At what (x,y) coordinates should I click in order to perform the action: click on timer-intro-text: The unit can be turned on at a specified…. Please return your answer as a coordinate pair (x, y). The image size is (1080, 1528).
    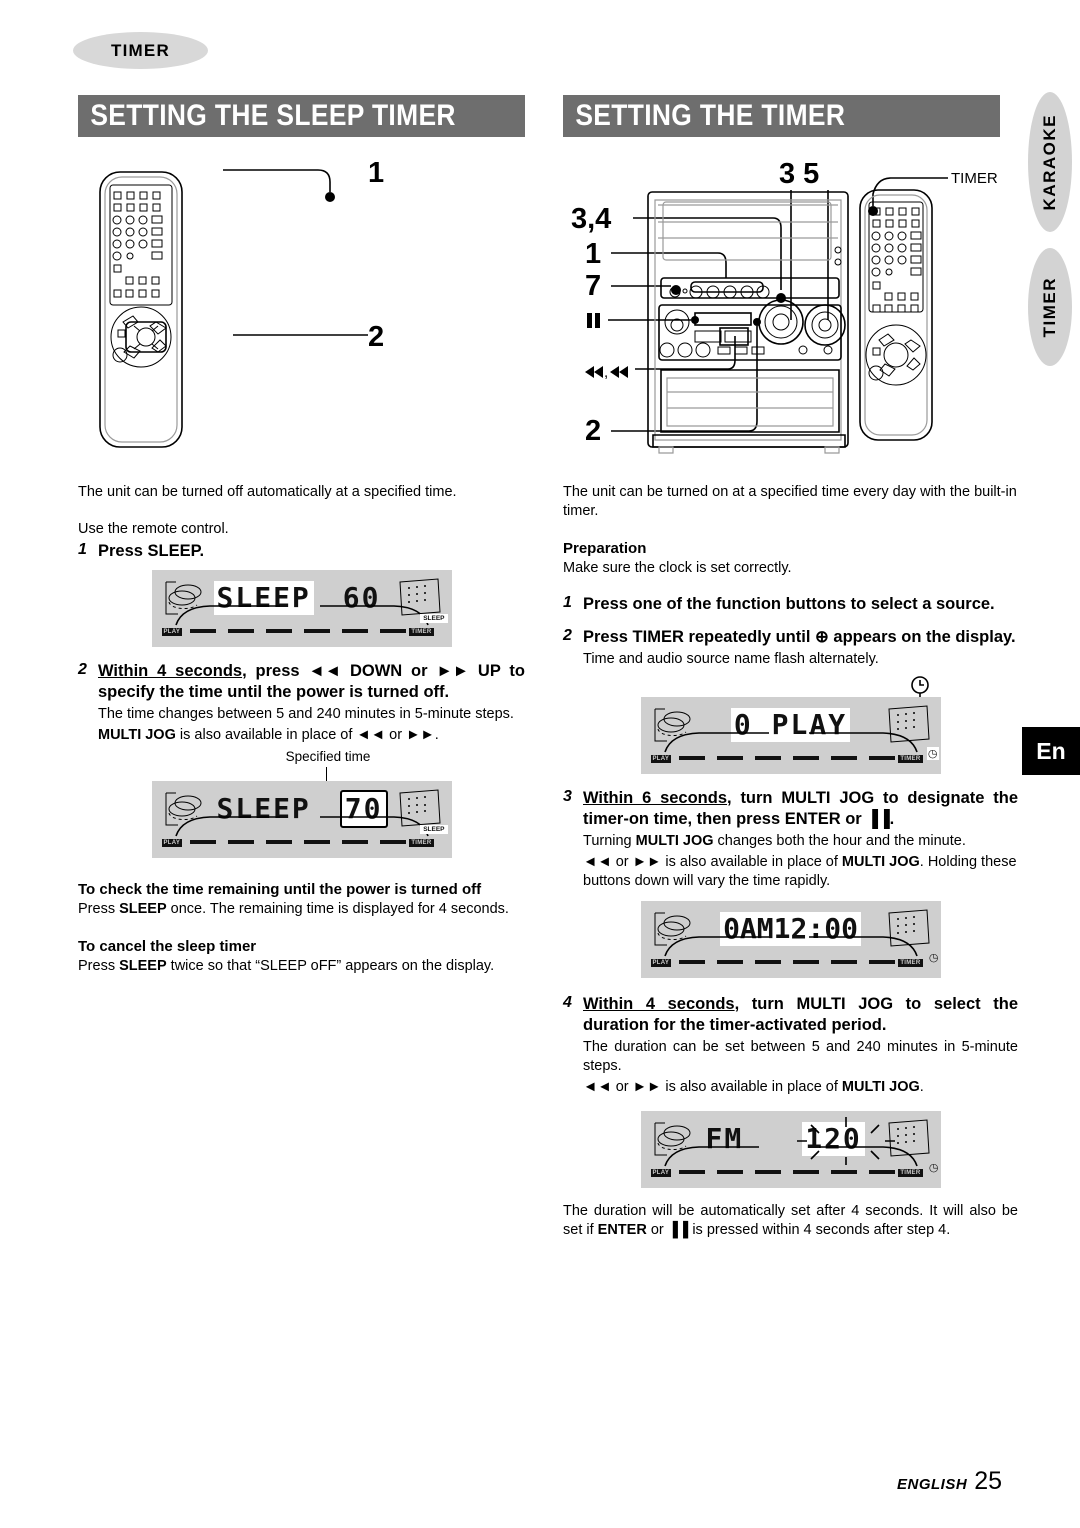
    Looking at the image, I should click on (790, 501).